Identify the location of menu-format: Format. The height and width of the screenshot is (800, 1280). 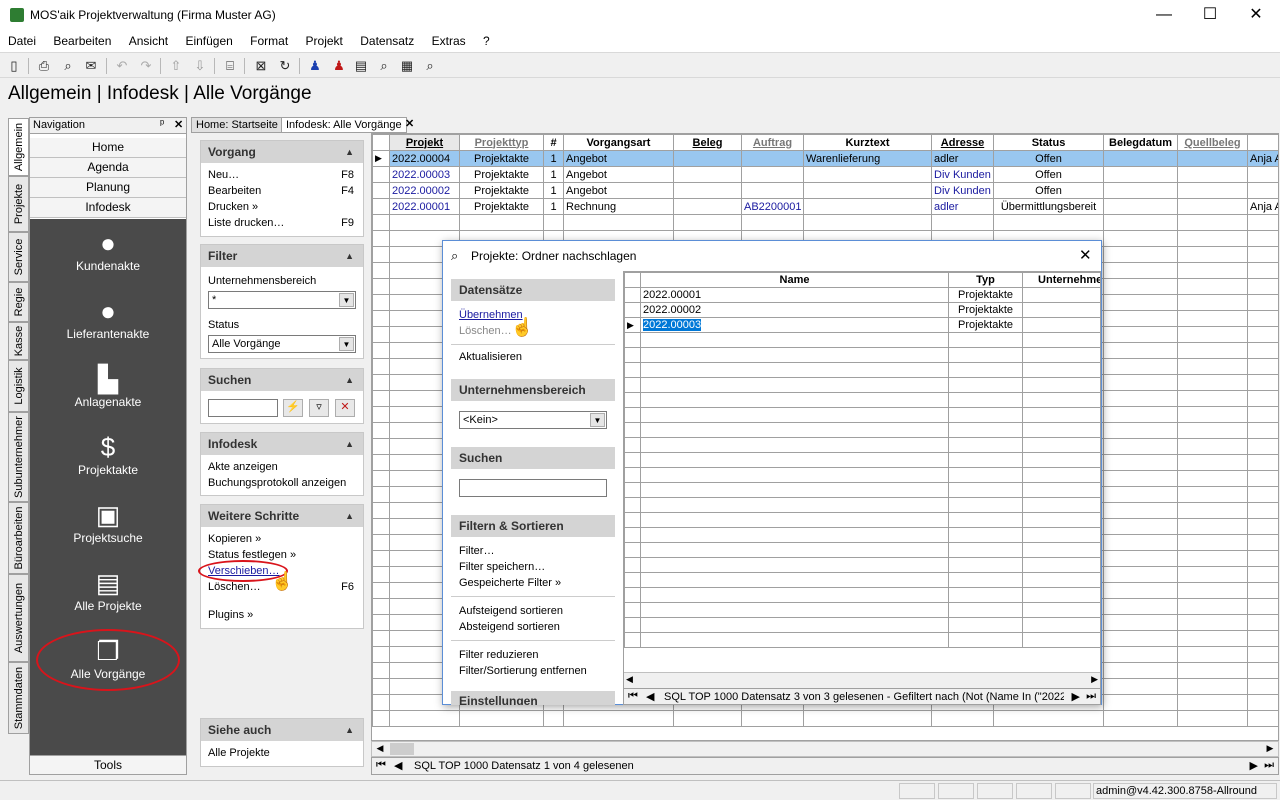
(269, 41).